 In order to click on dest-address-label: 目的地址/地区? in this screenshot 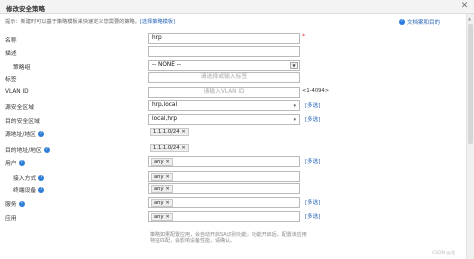, I will do `click(27, 149)`.